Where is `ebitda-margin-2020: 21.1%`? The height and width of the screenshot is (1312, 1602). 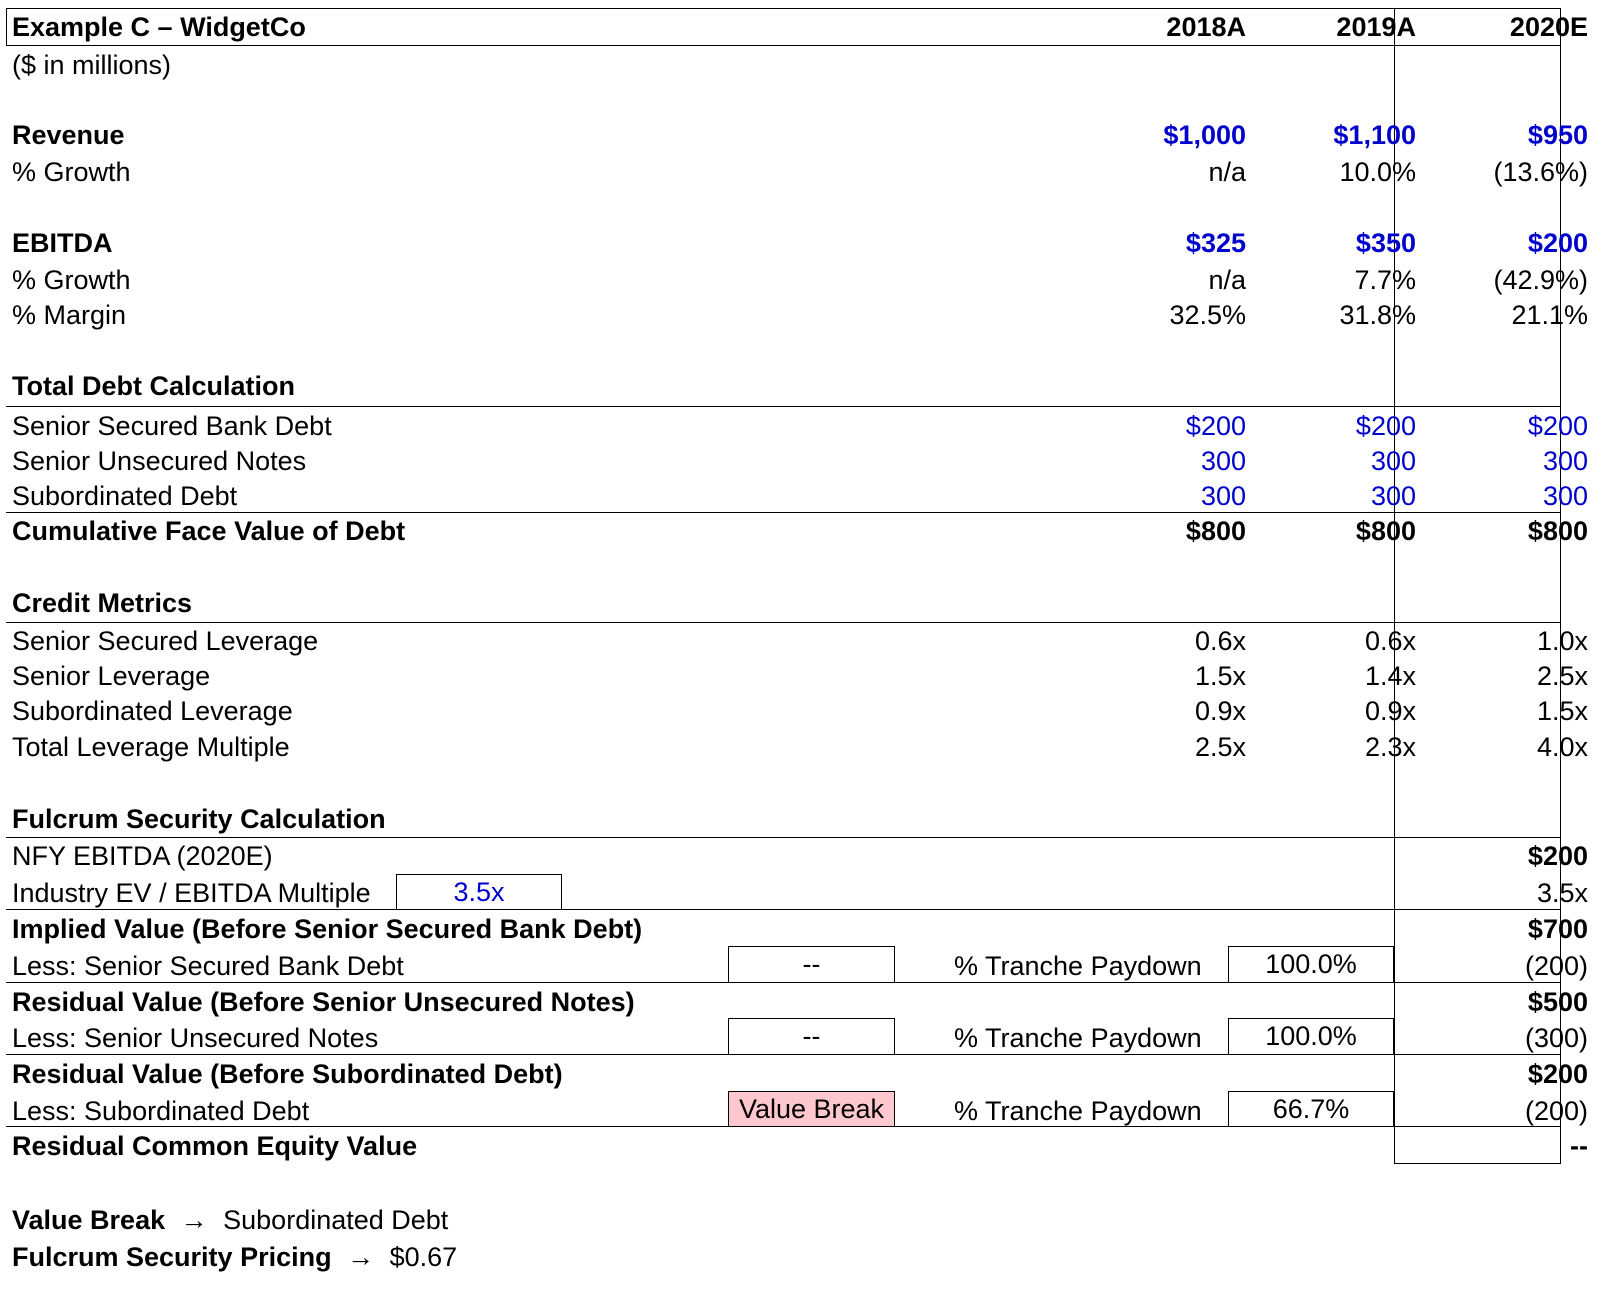
ebitda-margin-2020: 21.1% is located at coordinates (1549, 315).